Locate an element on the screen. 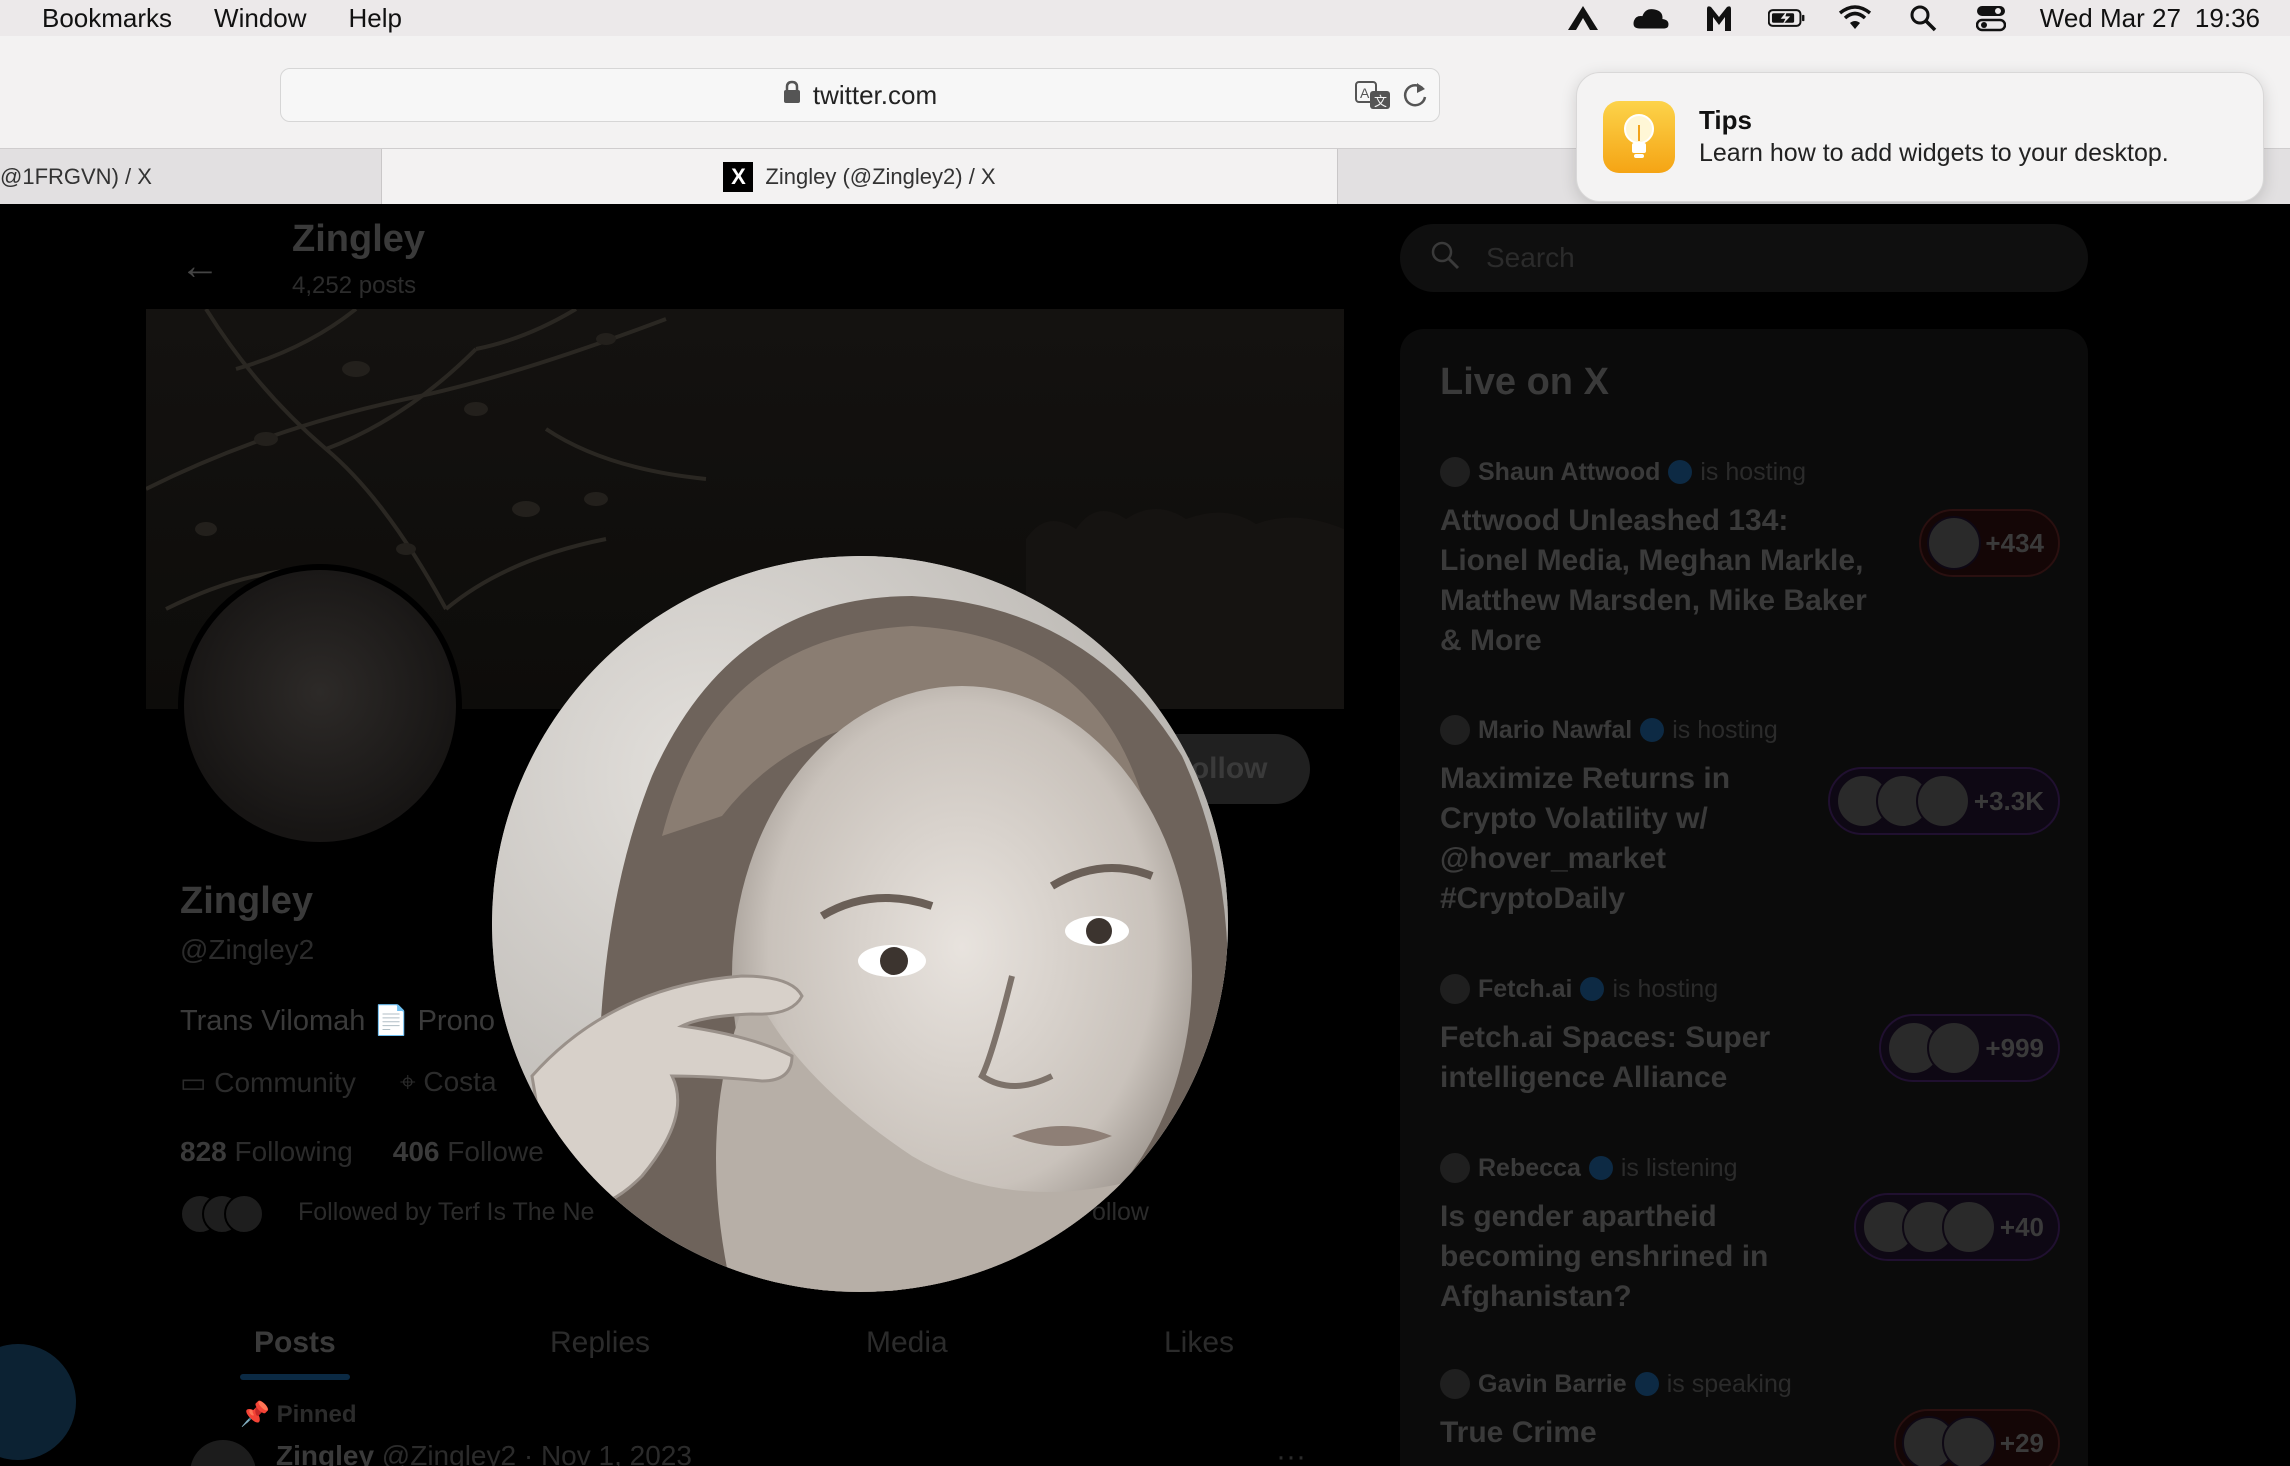  reload-icon is located at coordinates (1415, 98).